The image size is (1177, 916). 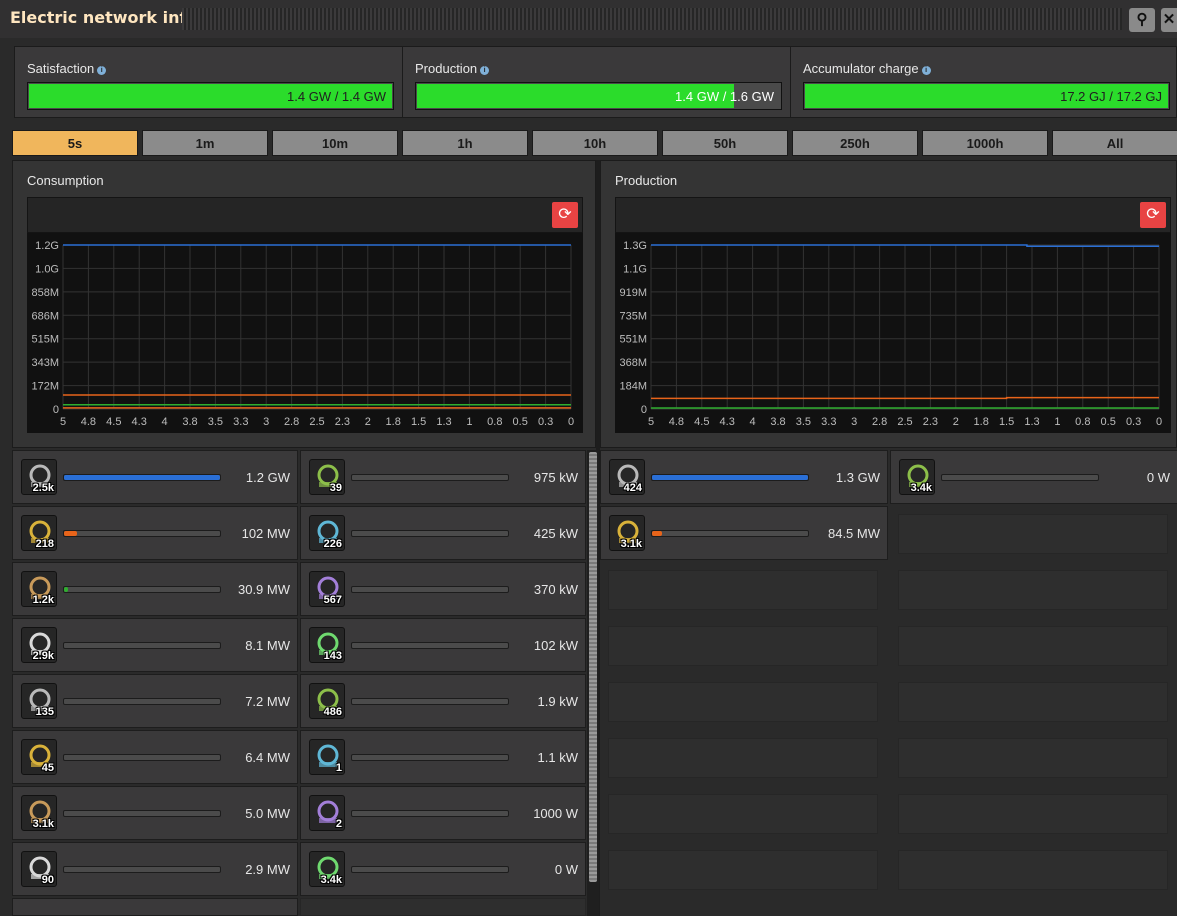 I want to click on consumption-row: 486 1.9 kW, so click(x=443, y=701).